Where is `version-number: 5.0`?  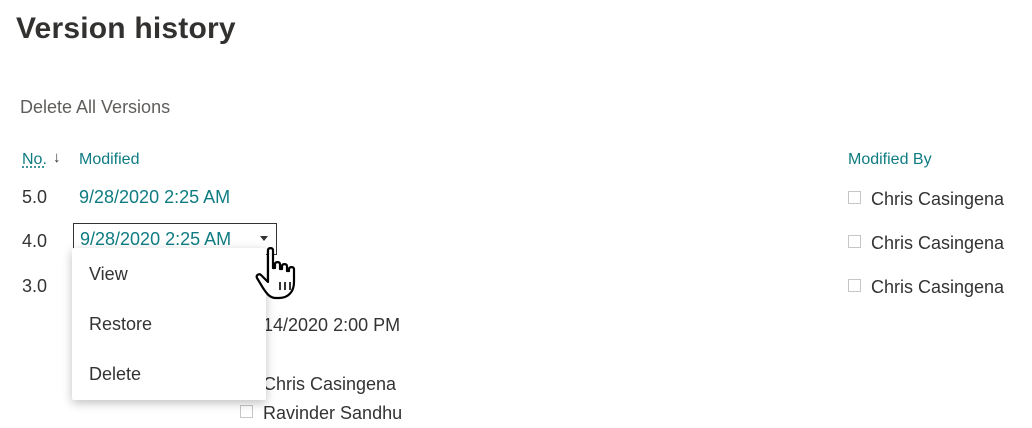 version-number: 5.0 is located at coordinates (35, 197).